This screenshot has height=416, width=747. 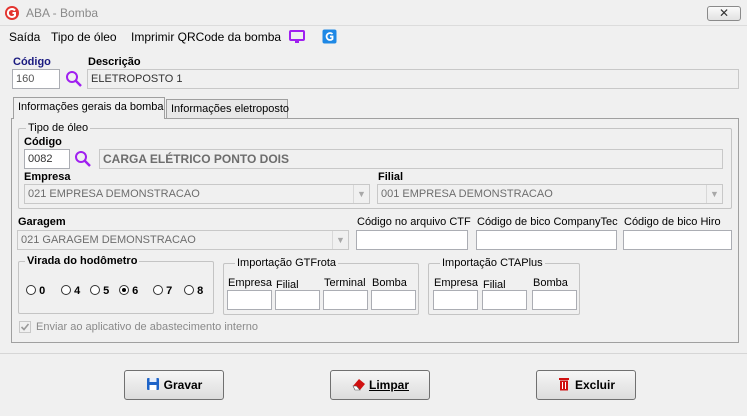 What do you see at coordinates (58, 128) in the screenshot?
I see `tipo-oleo-group-title: Tipo de óleo` at bounding box center [58, 128].